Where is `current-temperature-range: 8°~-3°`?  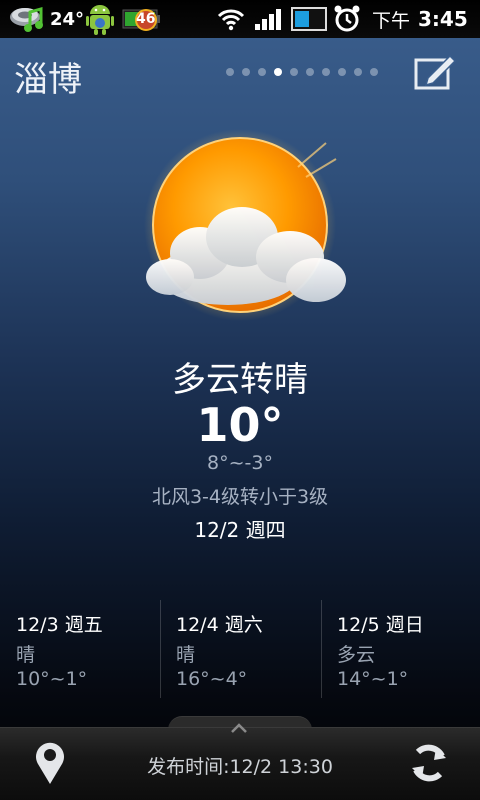 current-temperature-range: 8°~-3° is located at coordinates (240, 463).